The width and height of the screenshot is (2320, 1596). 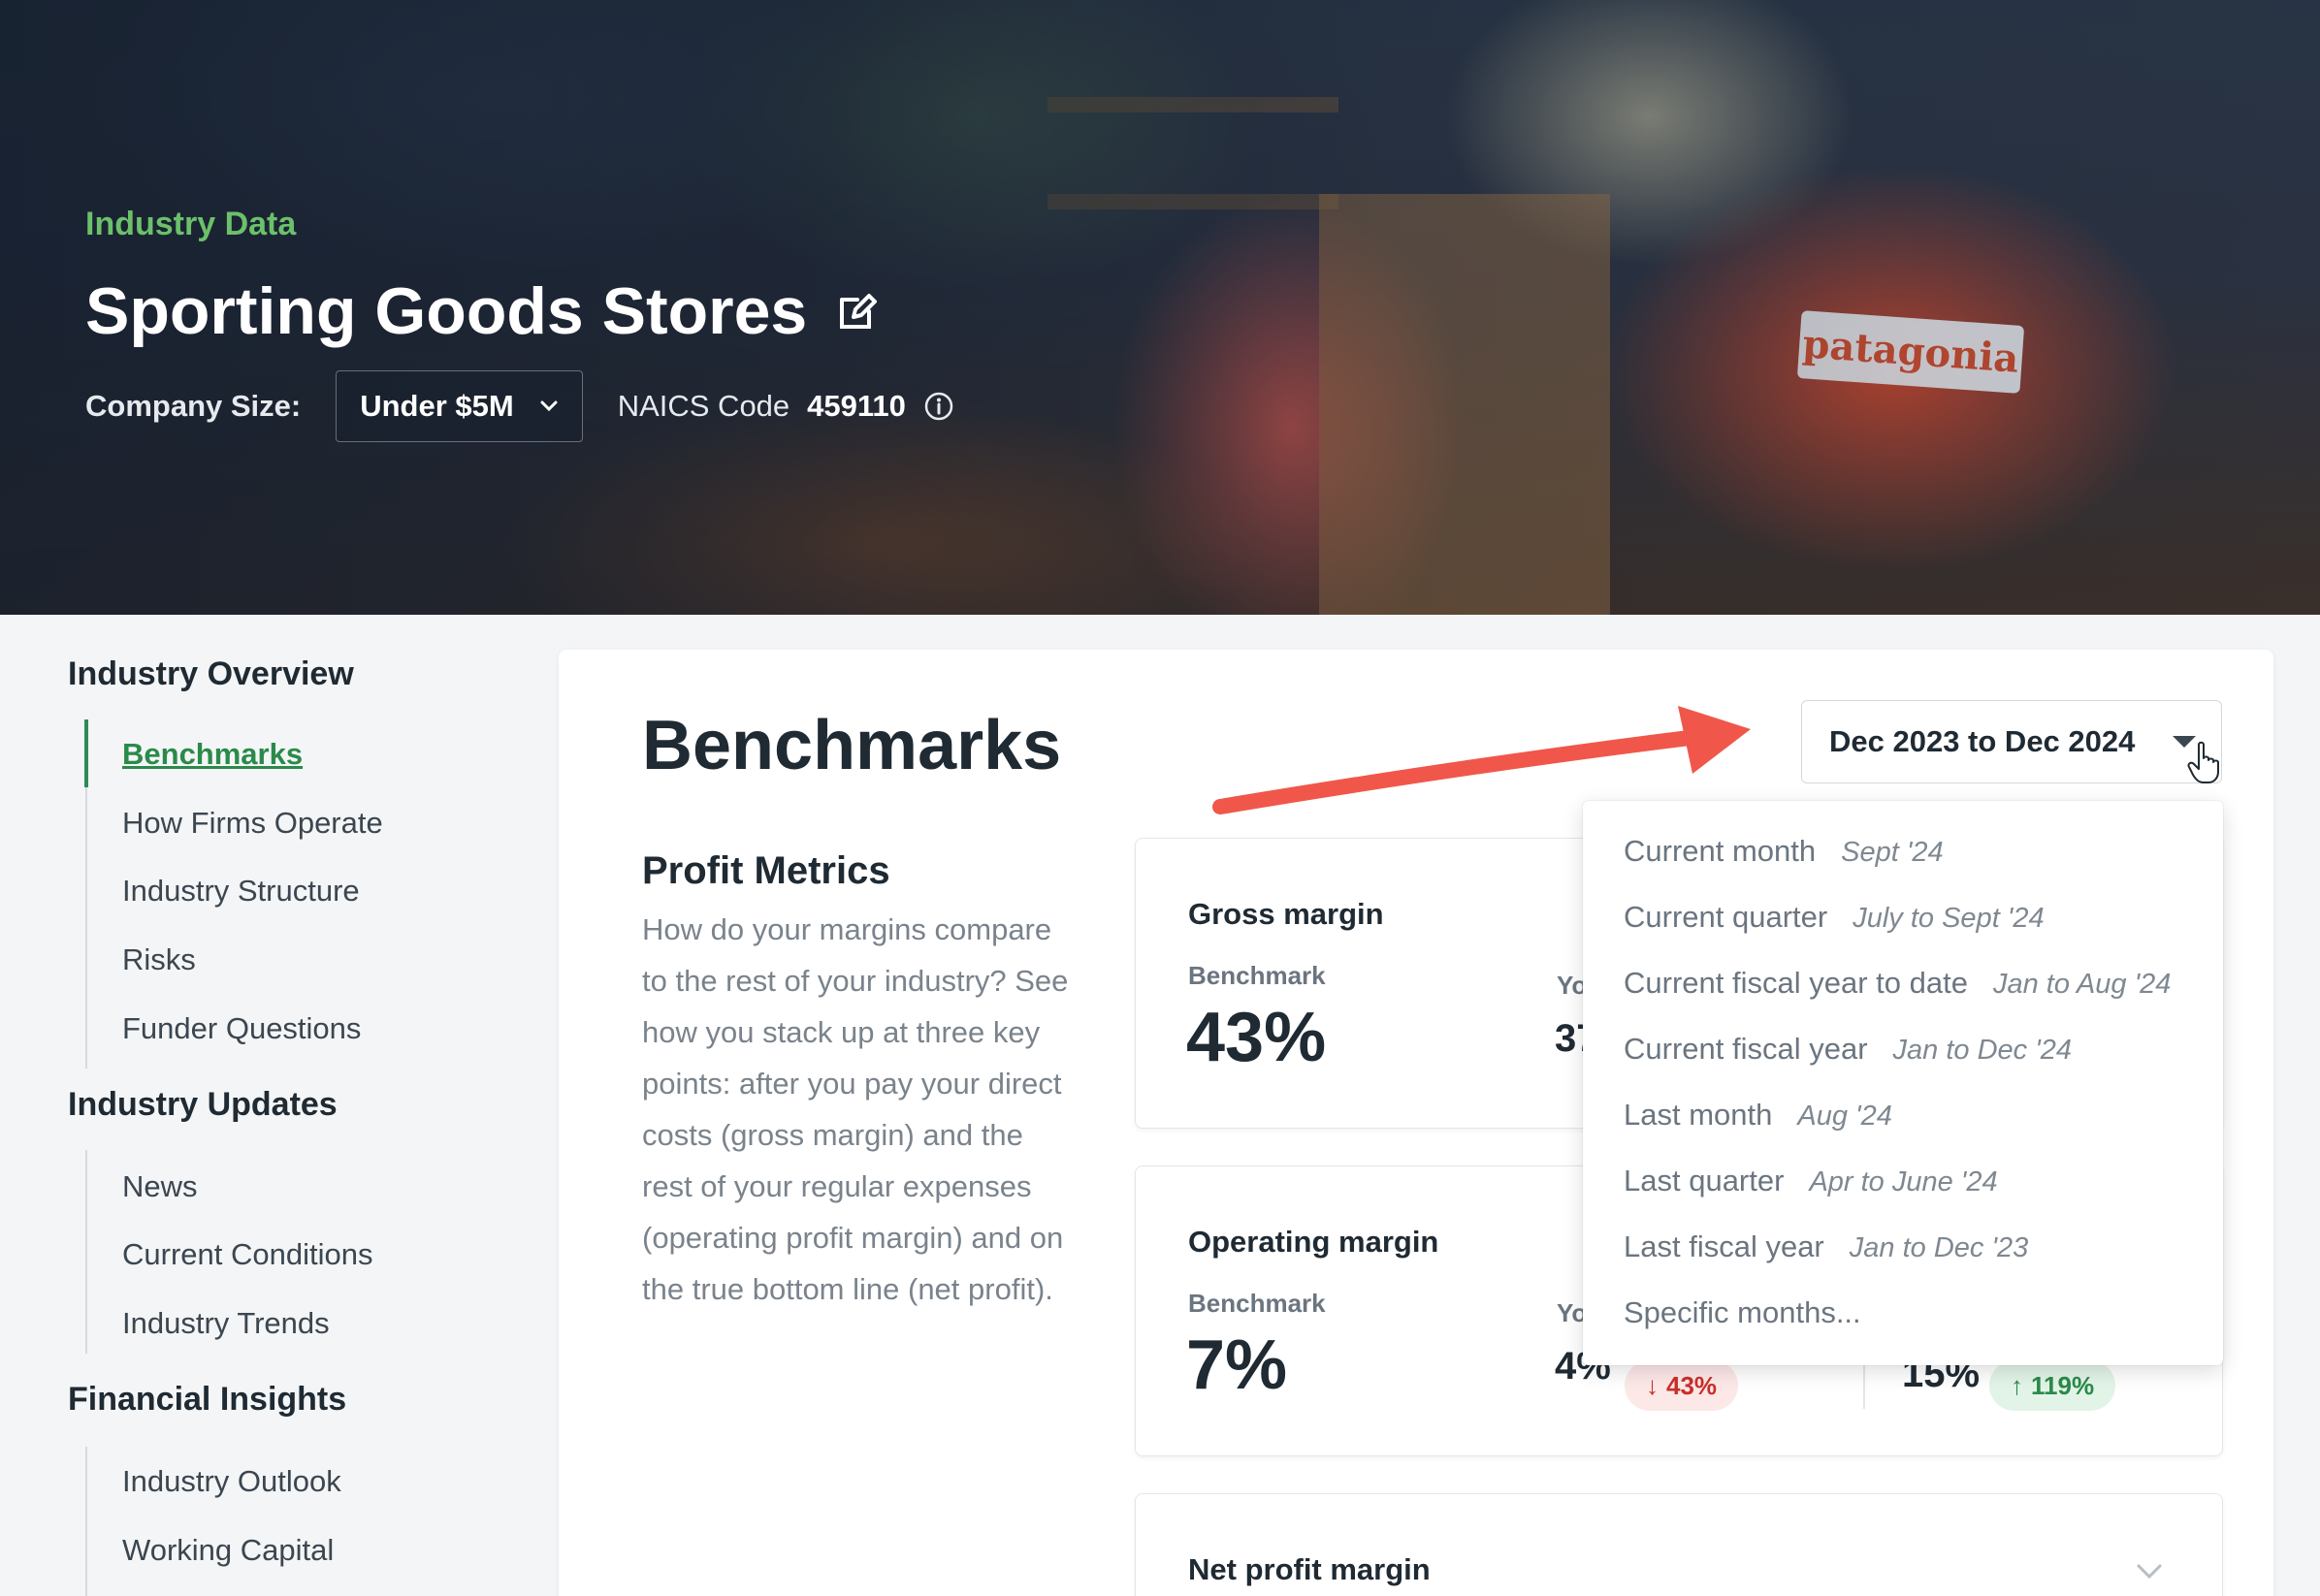 I want to click on sidebar-section-industry-updates: Industry Updates, so click(x=203, y=1104).